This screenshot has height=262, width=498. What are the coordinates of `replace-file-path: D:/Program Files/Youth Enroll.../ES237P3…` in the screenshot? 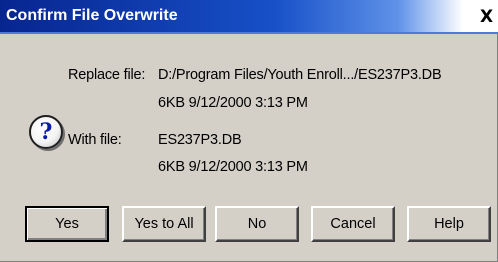 It's located at (300, 75).